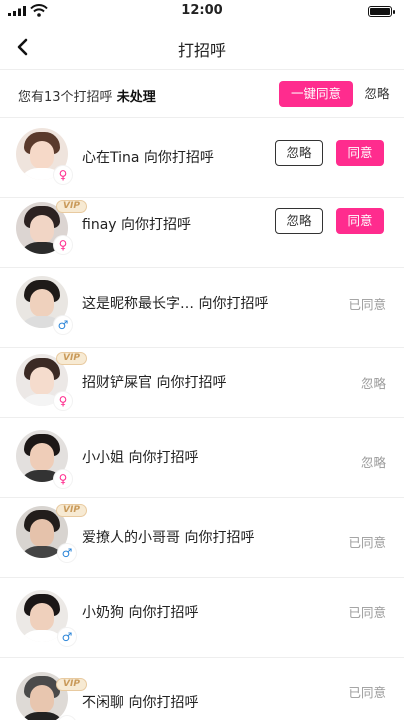  Describe the element at coordinates (111, 158) in the screenshot. I see `nickname: 心在Tina` at that location.